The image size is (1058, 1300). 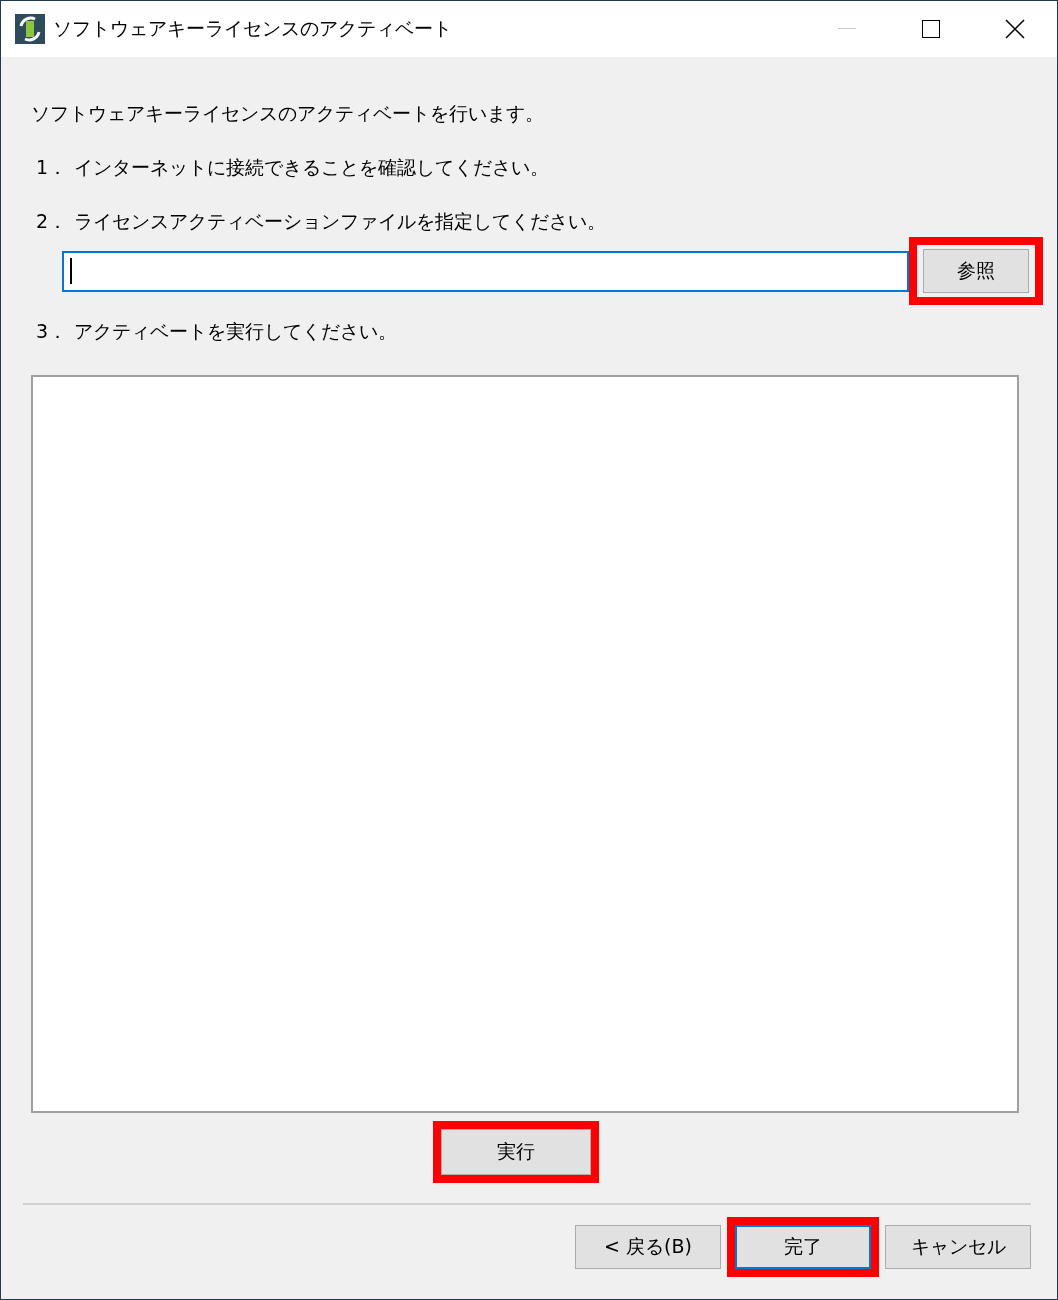 What do you see at coordinates (52, 331) in the screenshot?
I see `step-number: 3．` at bounding box center [52, 331].